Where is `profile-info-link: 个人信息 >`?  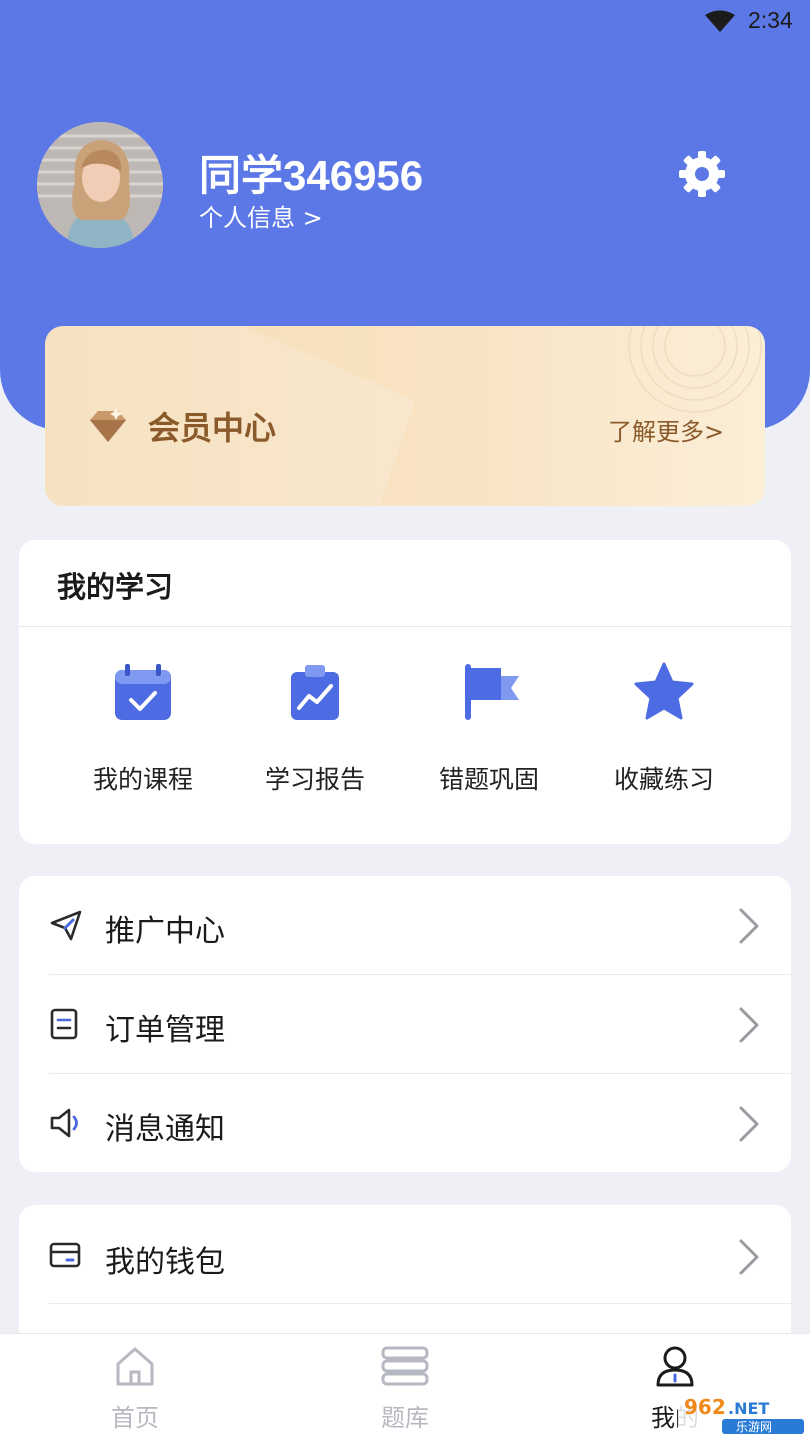 profile-info-link: 个人信息 > is located at coordinates (261, 215).